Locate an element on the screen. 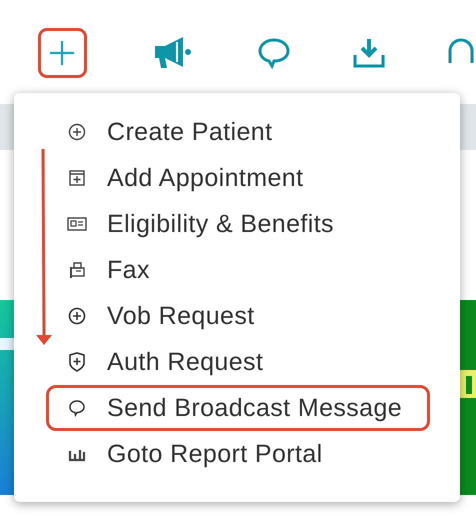 The width and height of the screenshot is (476, 516). menu-item: Send Broadcast Message is located at coordinates (238, 408).